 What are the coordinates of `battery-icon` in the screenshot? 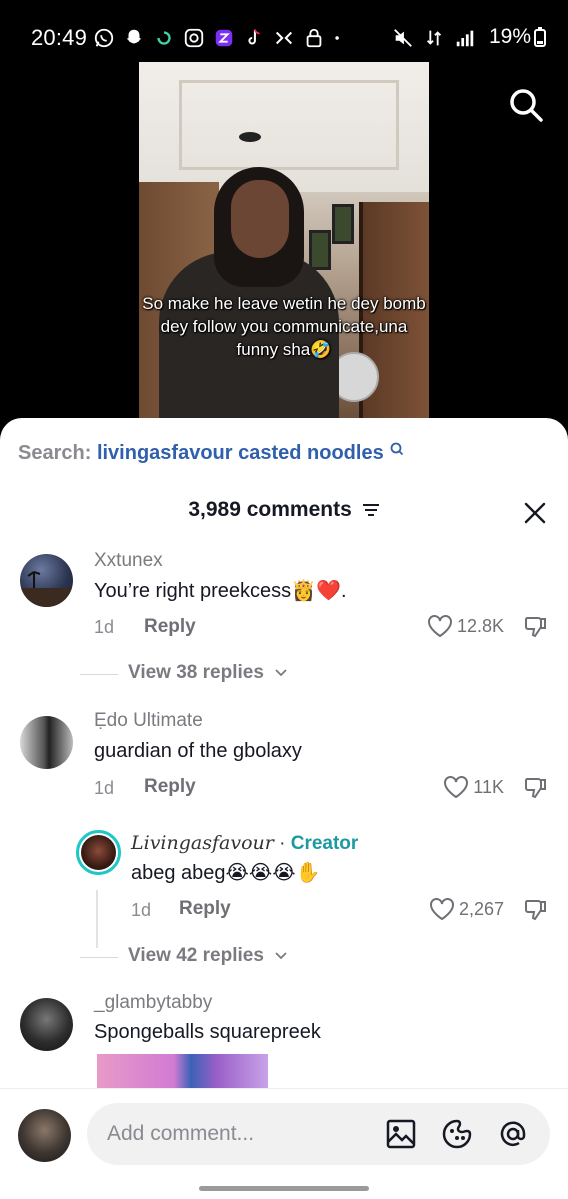 It's located at (540, 37).